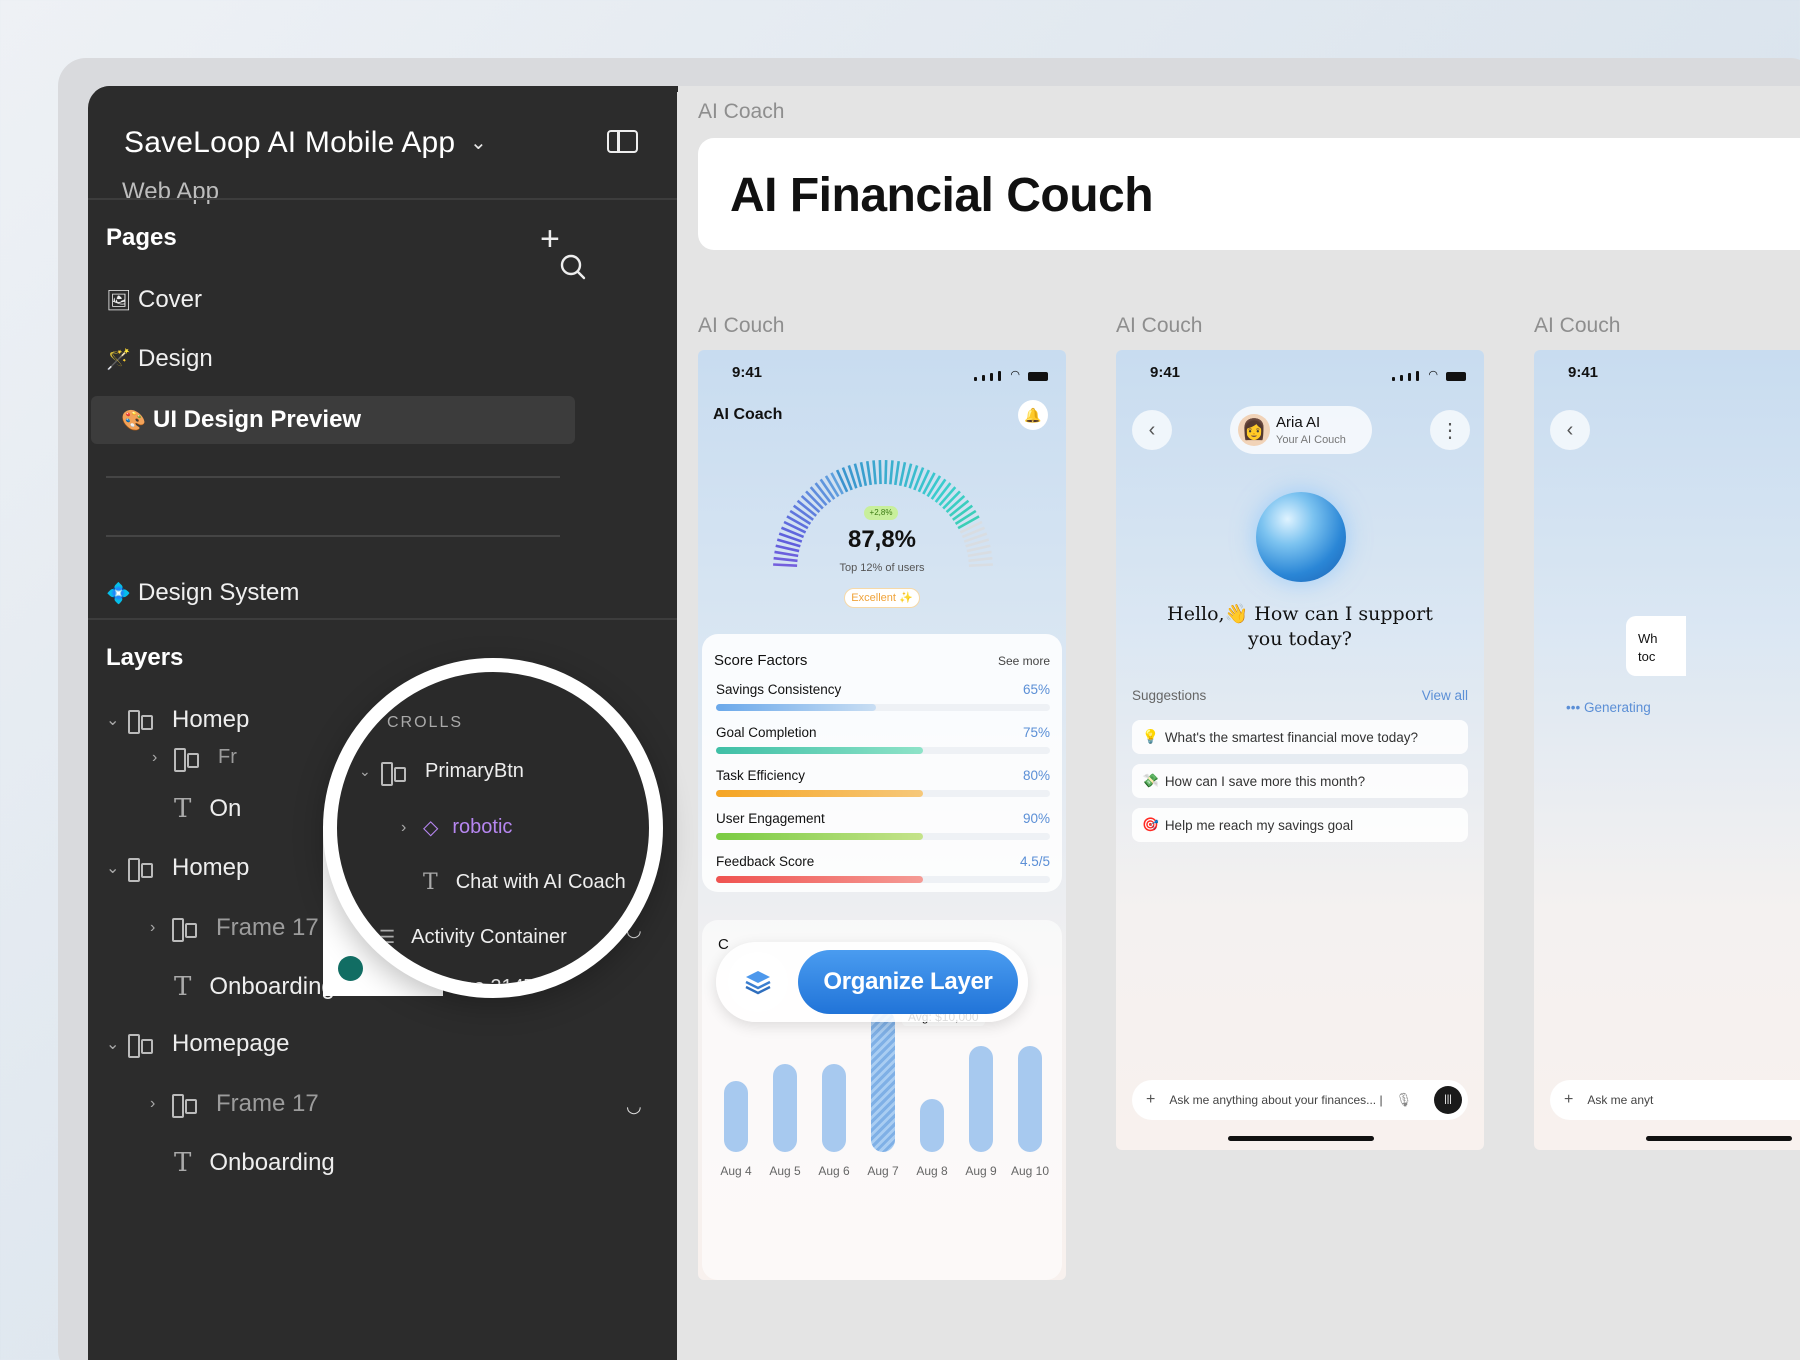  Describe the element at coordinates (1300, 614) in the screenshot. I see `greeting-line-1: Hello,👋 How can I support` at that location.